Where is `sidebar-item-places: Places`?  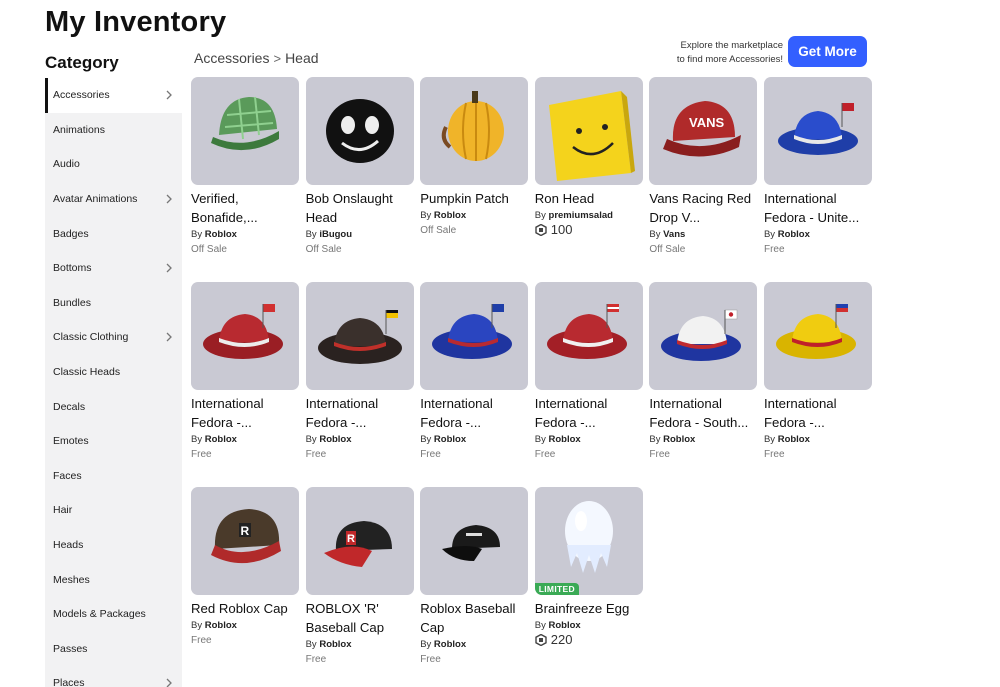
sidebar-item-places: Places is located at coordinates (113, 676).